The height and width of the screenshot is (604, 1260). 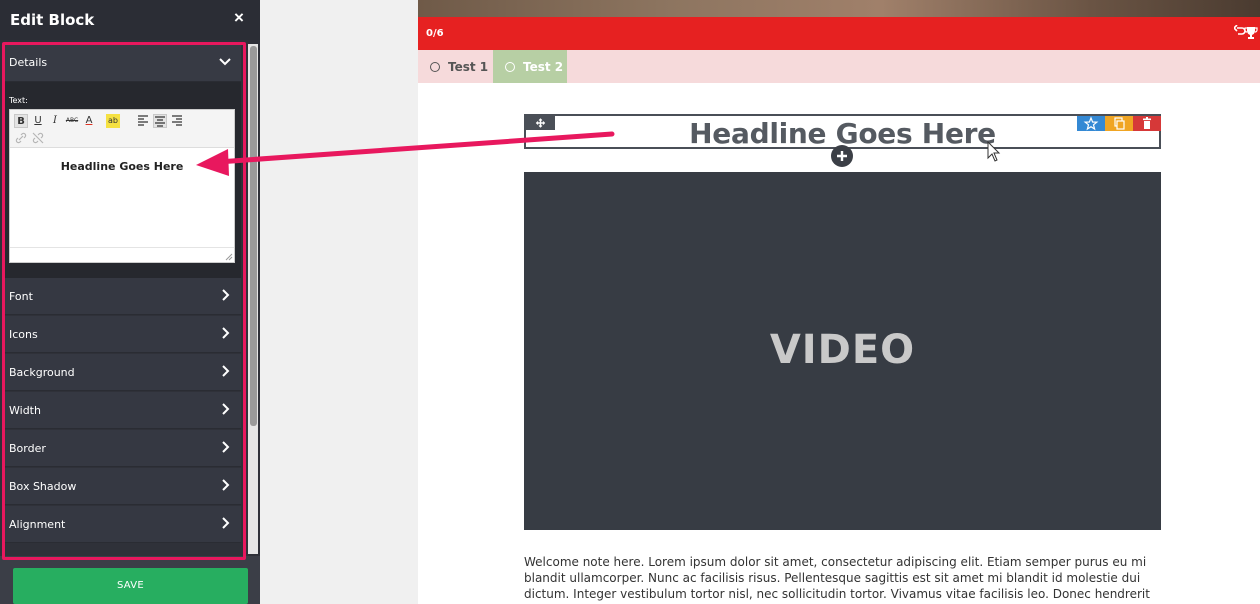 I want to click on italic-button: I, so click(x=55, y=121).